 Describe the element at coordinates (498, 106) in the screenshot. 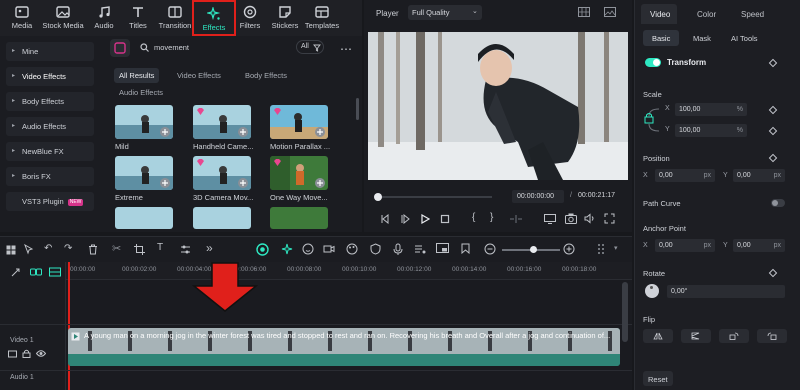

I see `video-preview` at that location.